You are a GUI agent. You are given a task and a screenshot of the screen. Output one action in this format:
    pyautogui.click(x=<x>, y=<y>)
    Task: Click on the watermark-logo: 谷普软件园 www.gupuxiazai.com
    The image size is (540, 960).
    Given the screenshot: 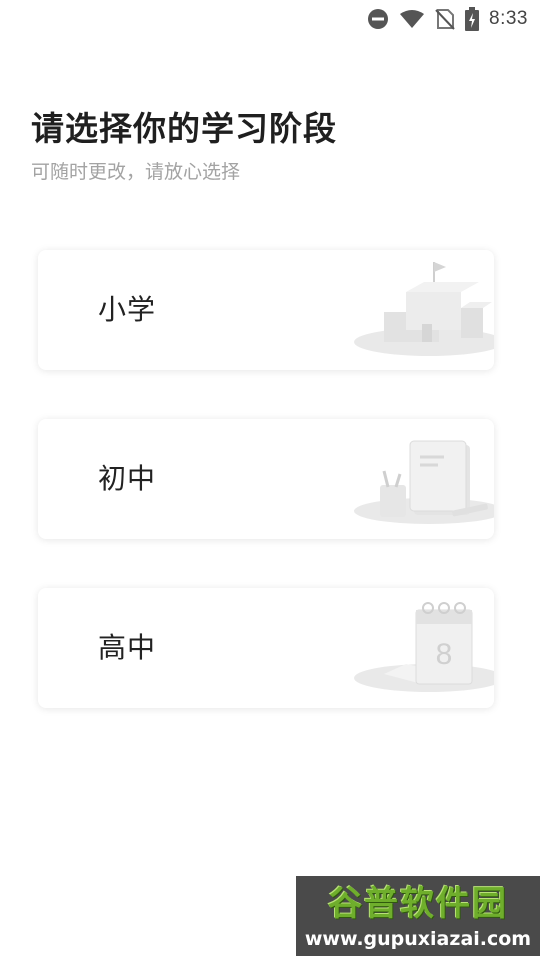 What is the action you would take?
    pyautogui.click(x=418, y=916)
    